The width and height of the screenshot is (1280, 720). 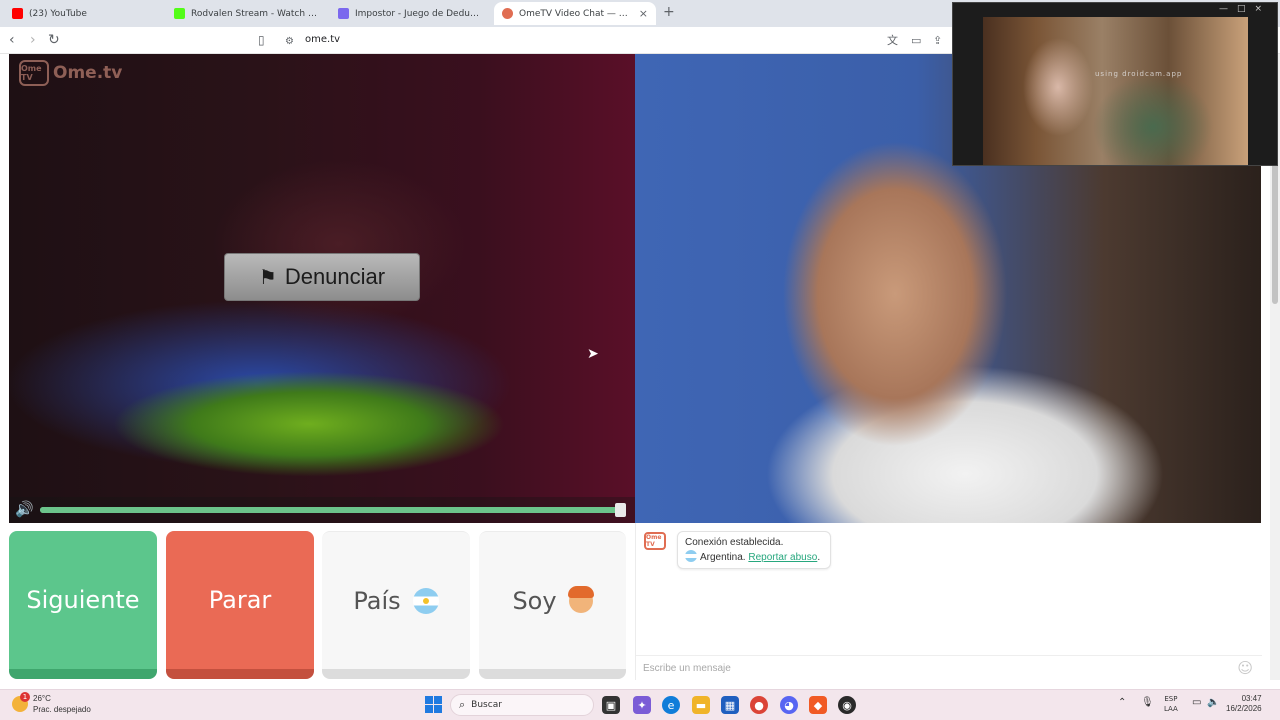 I want to click on search-placeholder: Buscar, so click(x=486, y=705).